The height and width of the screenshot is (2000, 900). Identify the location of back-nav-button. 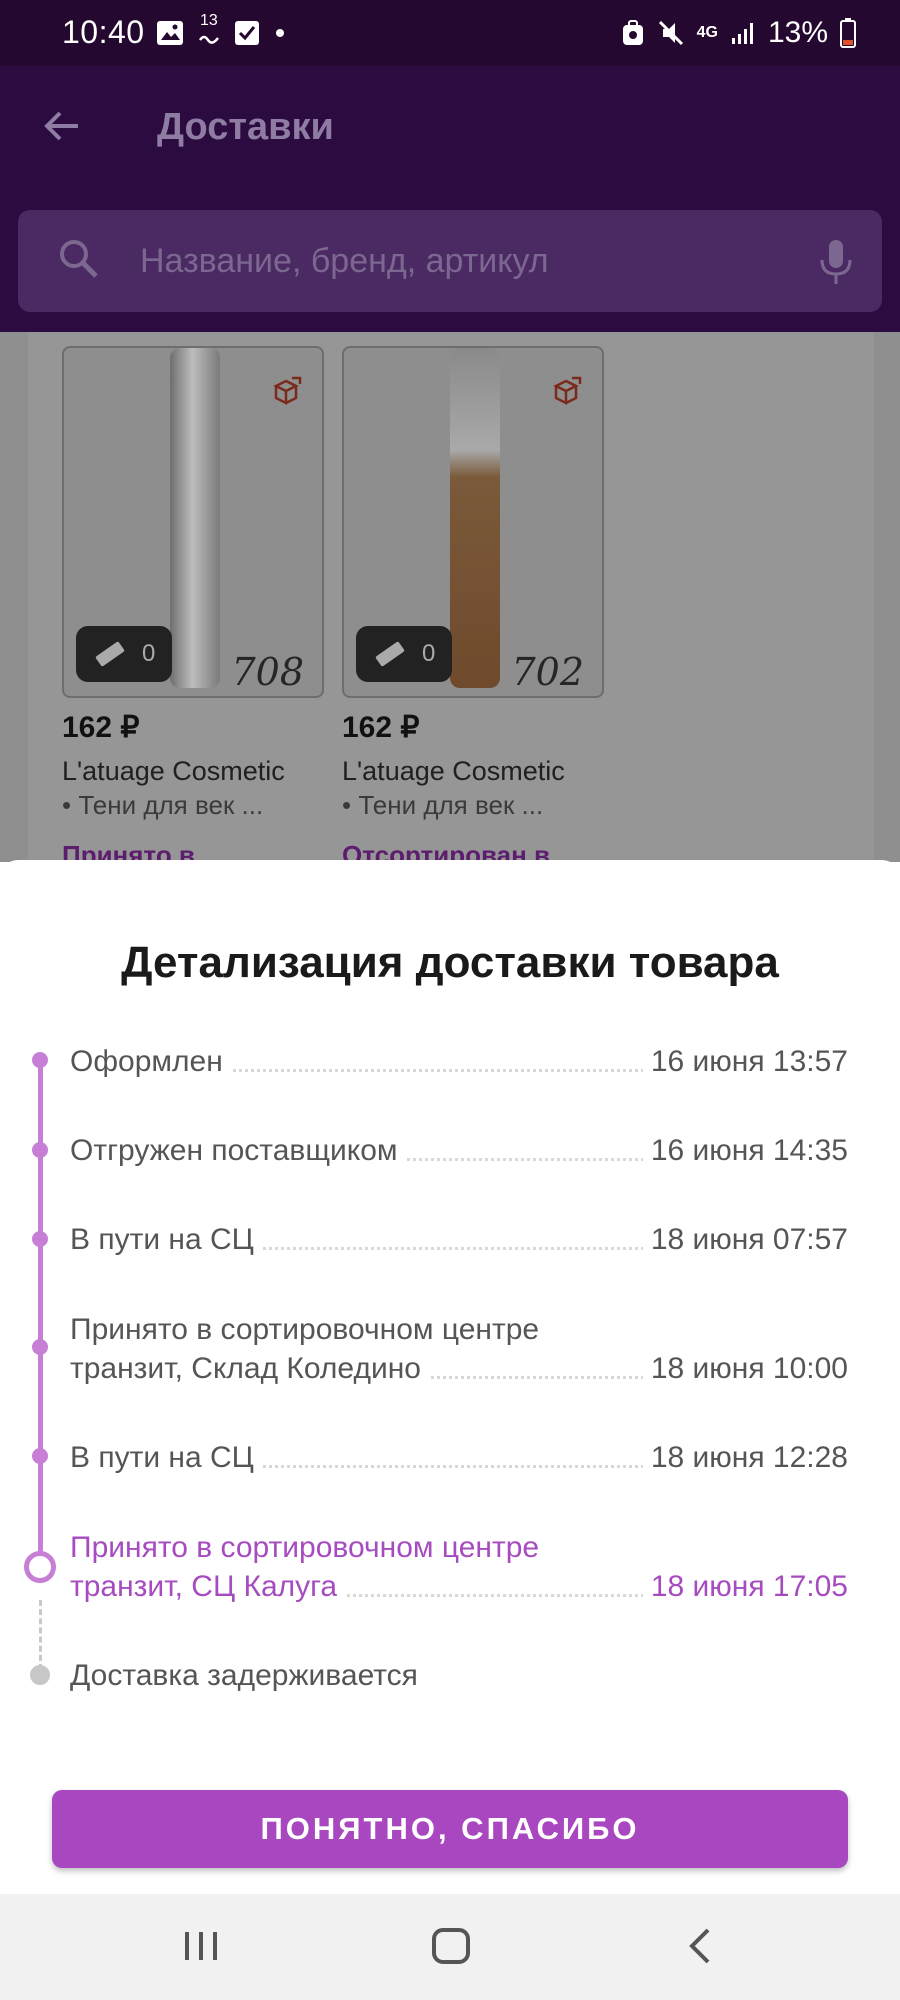
(701, 1948).